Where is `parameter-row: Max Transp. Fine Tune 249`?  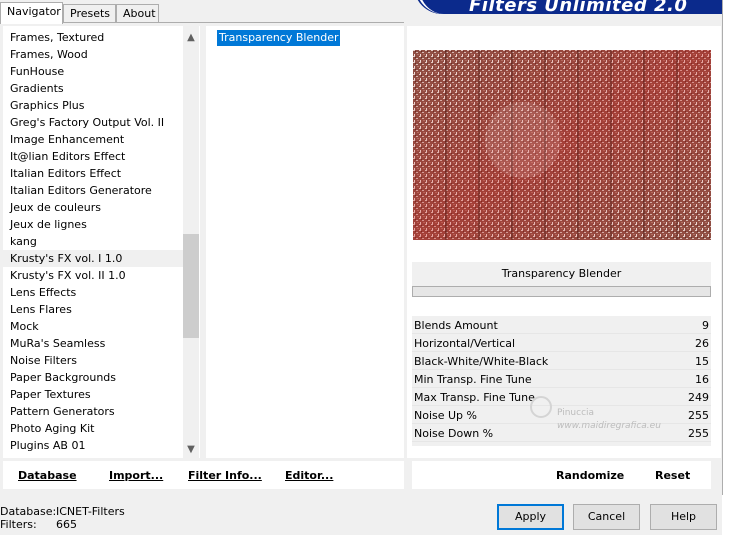 parameter-row: Max Transp. Fine Tune 249 is located at coordinates (561, 397).